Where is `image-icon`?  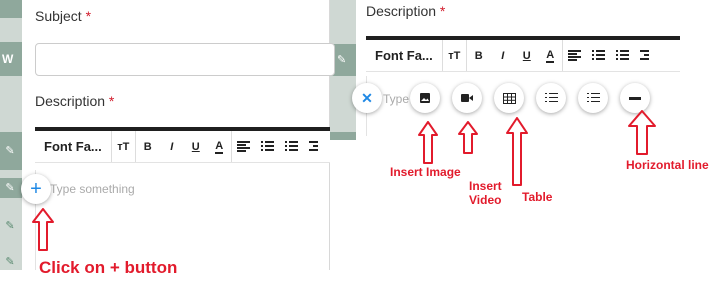 image-icon is located at coordinates (425, 98).